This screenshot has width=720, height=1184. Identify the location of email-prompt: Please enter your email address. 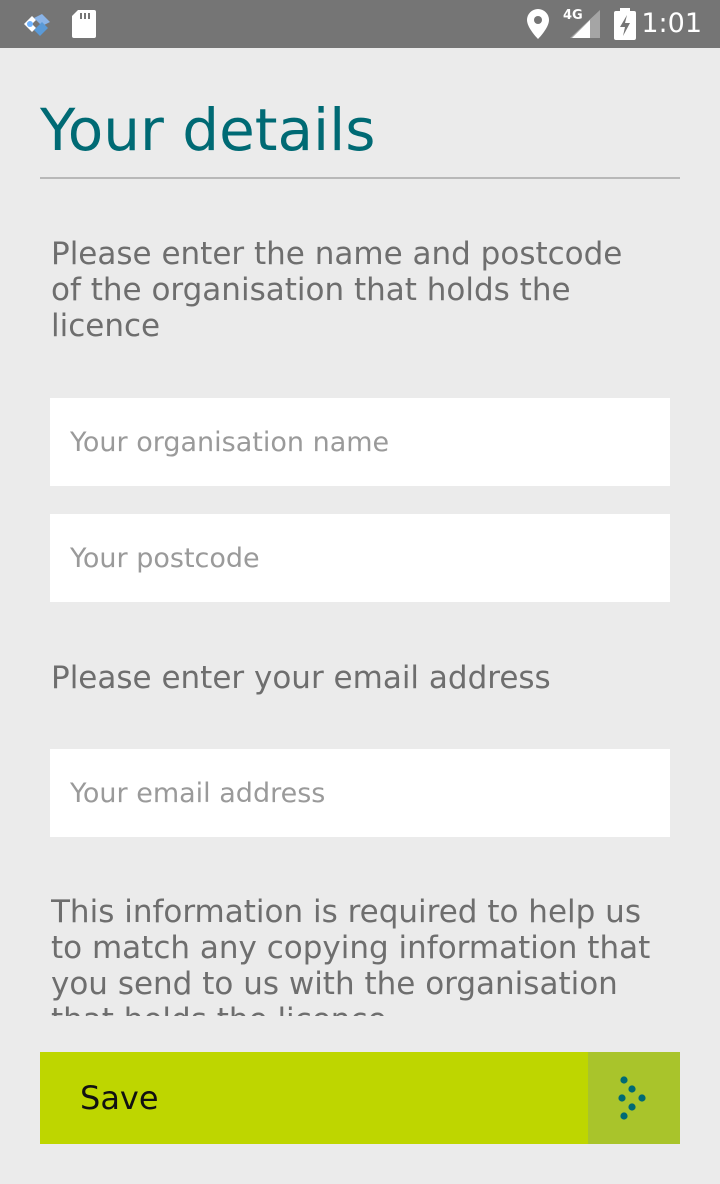
(301, 678).